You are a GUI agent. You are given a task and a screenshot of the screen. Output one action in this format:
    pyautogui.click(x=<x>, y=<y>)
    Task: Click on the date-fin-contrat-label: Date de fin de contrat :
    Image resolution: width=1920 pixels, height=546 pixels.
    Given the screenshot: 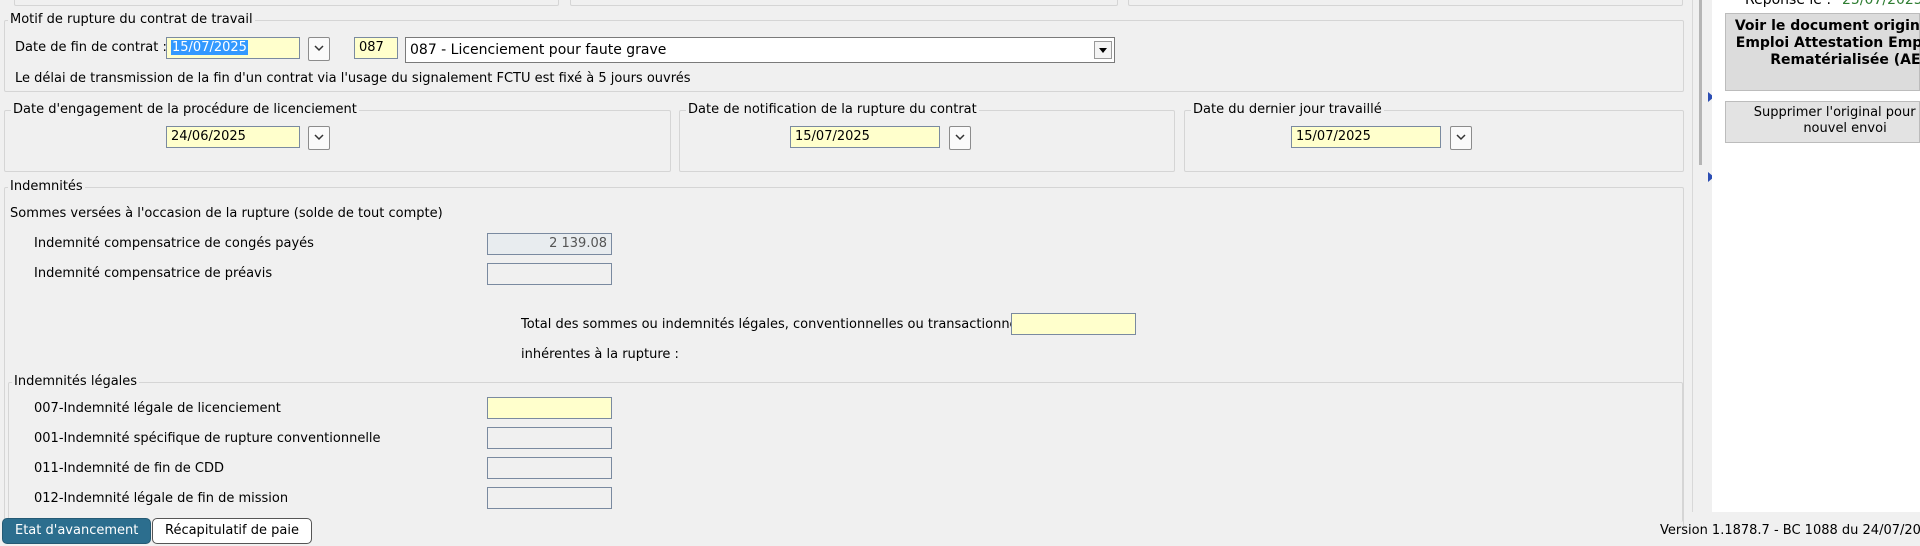 What is the action you would take?
    pyautogui.click(x=91, y=47)
    